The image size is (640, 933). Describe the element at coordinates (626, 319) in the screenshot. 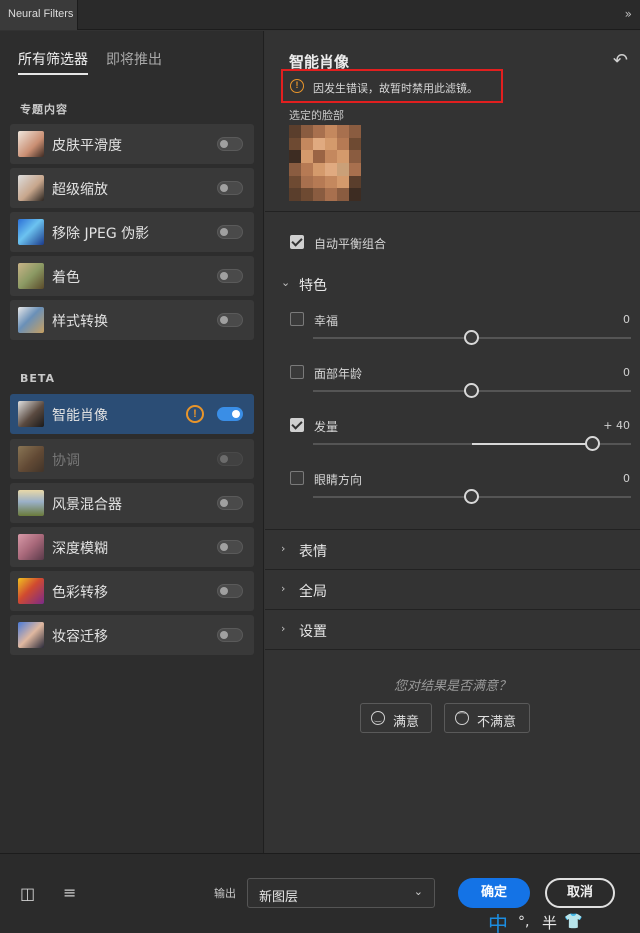

I see `happiness-value: 0` at that location.